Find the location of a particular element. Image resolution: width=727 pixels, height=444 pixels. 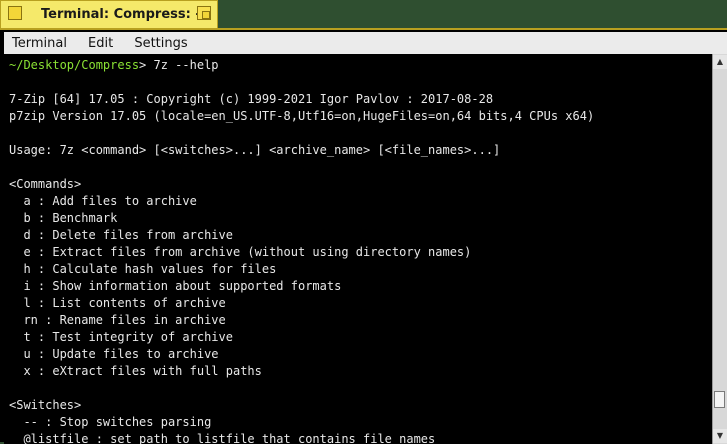

menubar: Terminal Edit Settings is located at coordinates (365, 43).